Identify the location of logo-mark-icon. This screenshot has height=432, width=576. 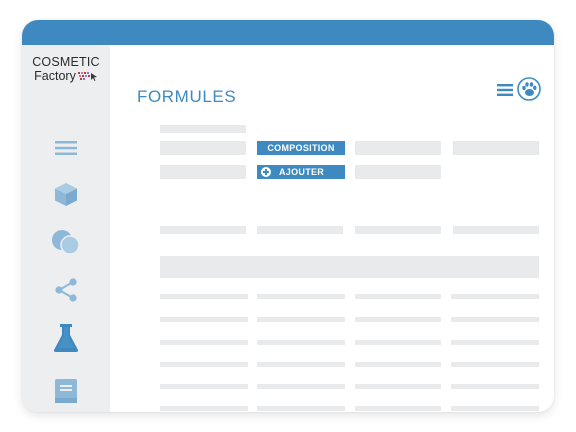
(87, 76).